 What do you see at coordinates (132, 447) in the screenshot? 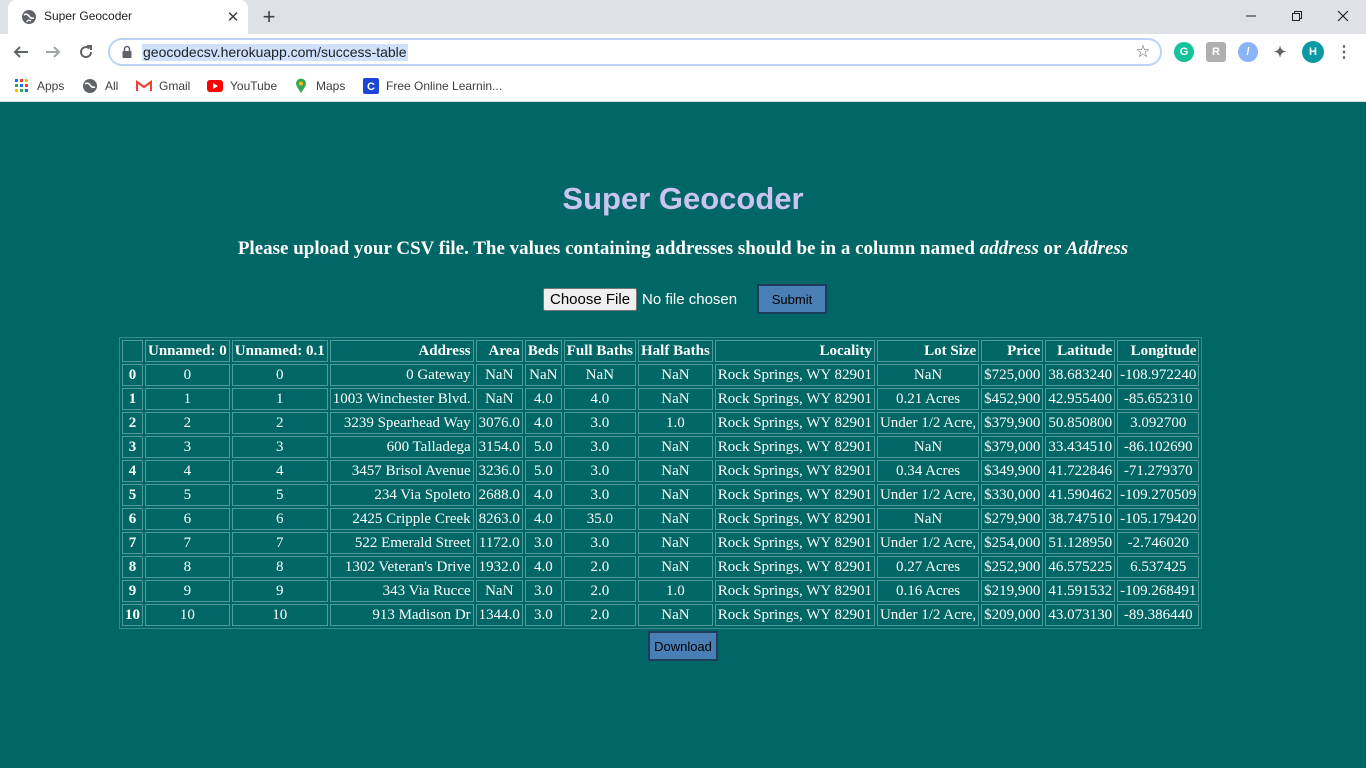
I see `row-index: 3` at bounding box center [132, 447].